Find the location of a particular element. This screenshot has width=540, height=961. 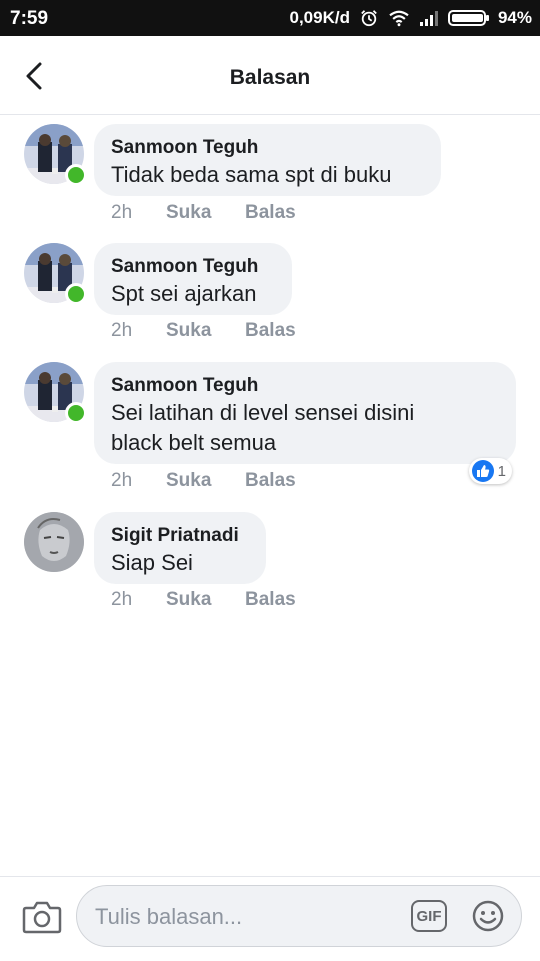

comment-bubble: Sanmoon Teguh Spt sei ajarkan is located at coordinates (193, 279).